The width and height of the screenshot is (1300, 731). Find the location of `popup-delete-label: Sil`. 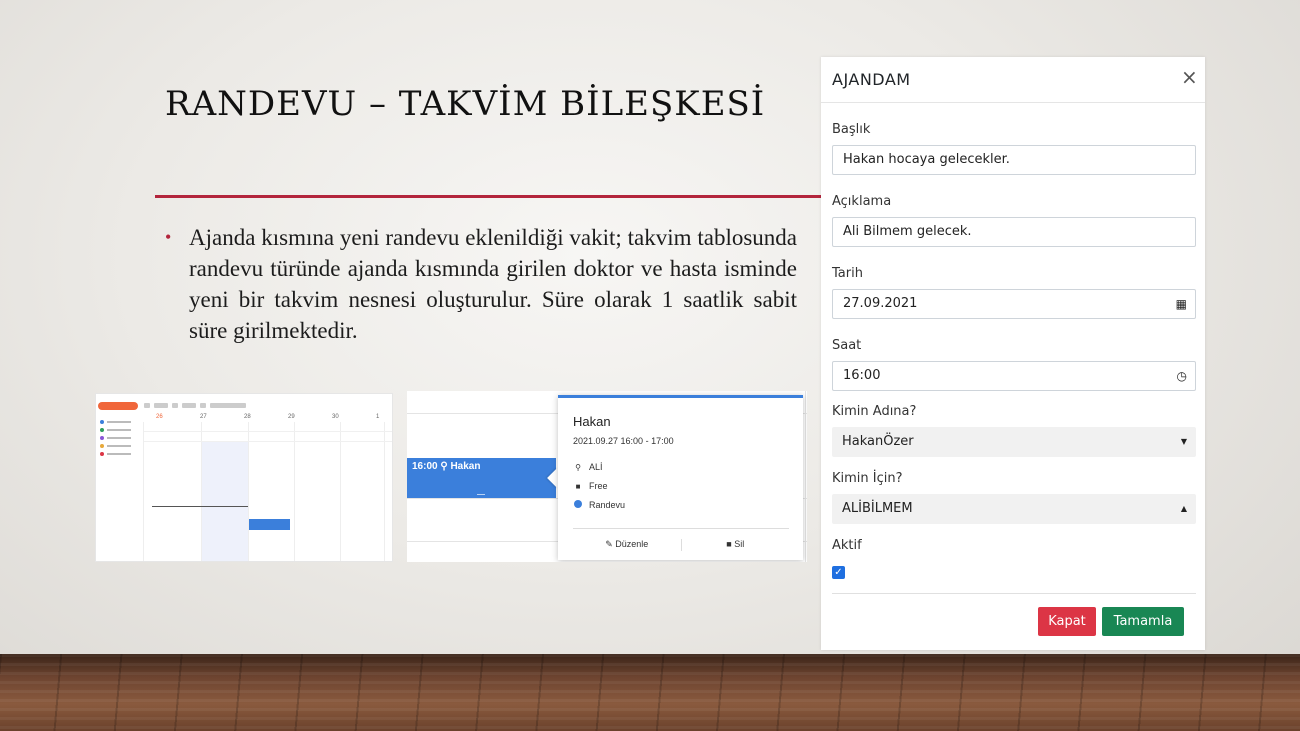

popup-delete-label: Sil is located at coordinates (739, 544).